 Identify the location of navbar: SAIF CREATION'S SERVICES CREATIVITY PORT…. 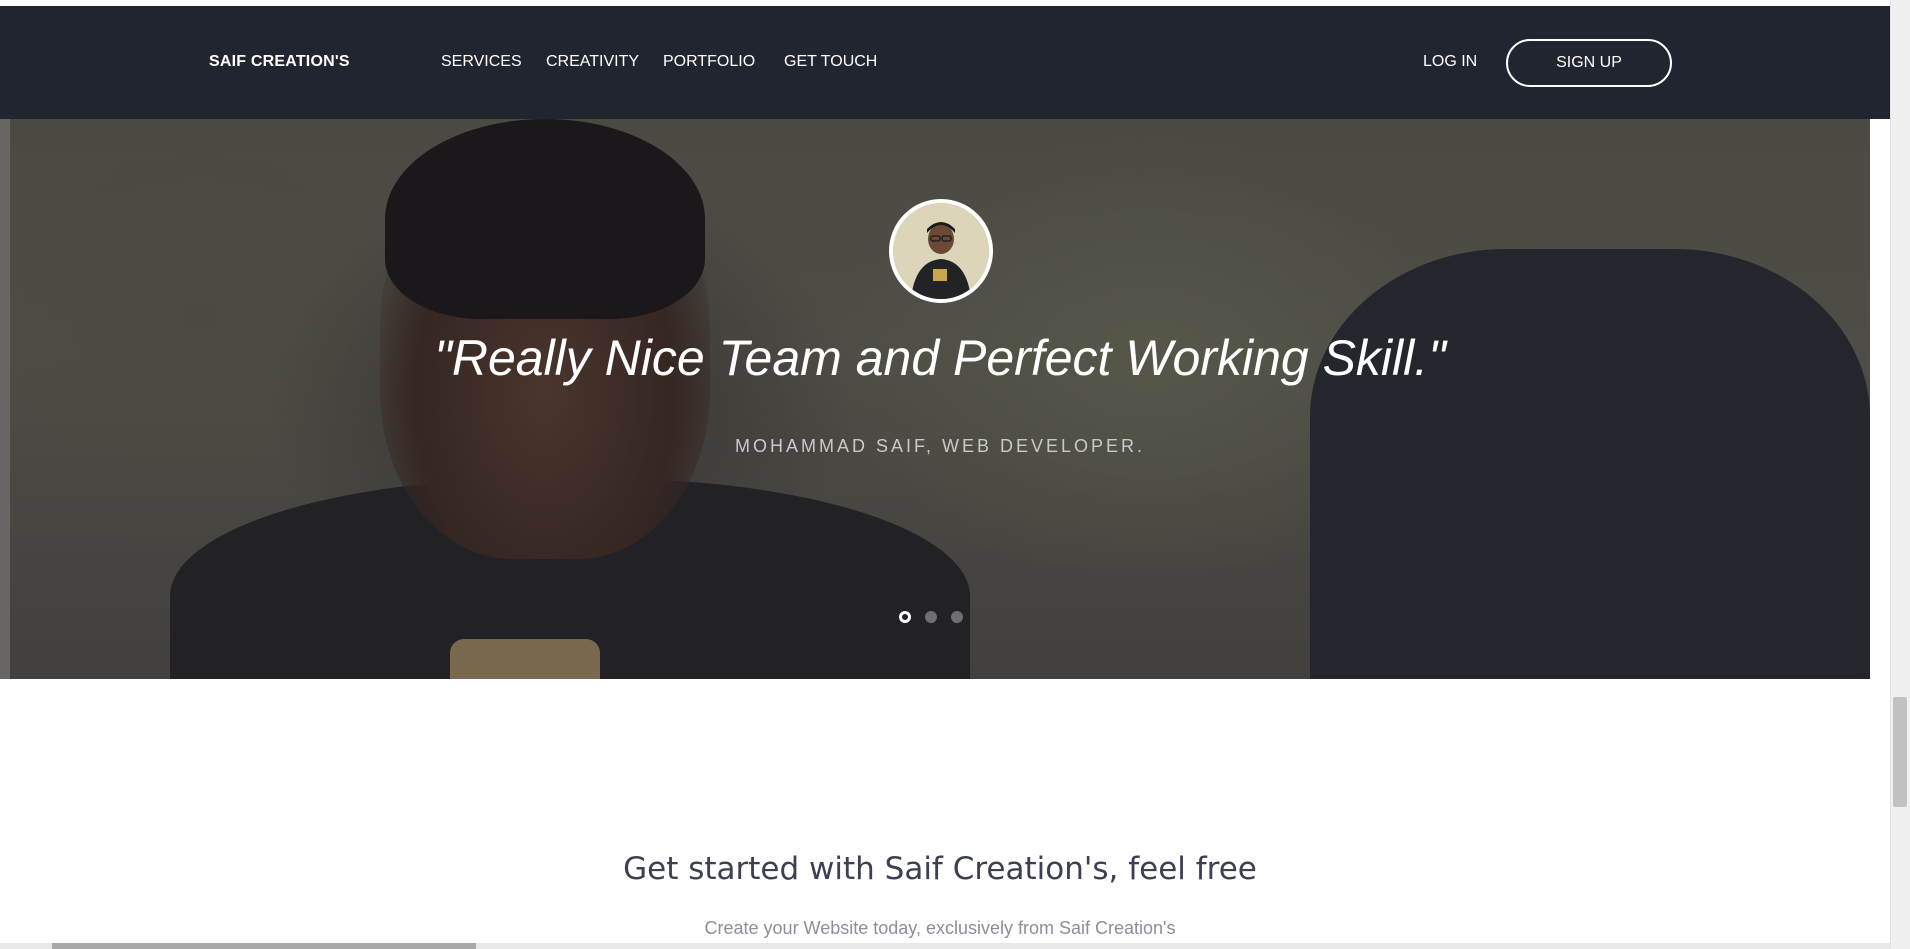
(945, 62).